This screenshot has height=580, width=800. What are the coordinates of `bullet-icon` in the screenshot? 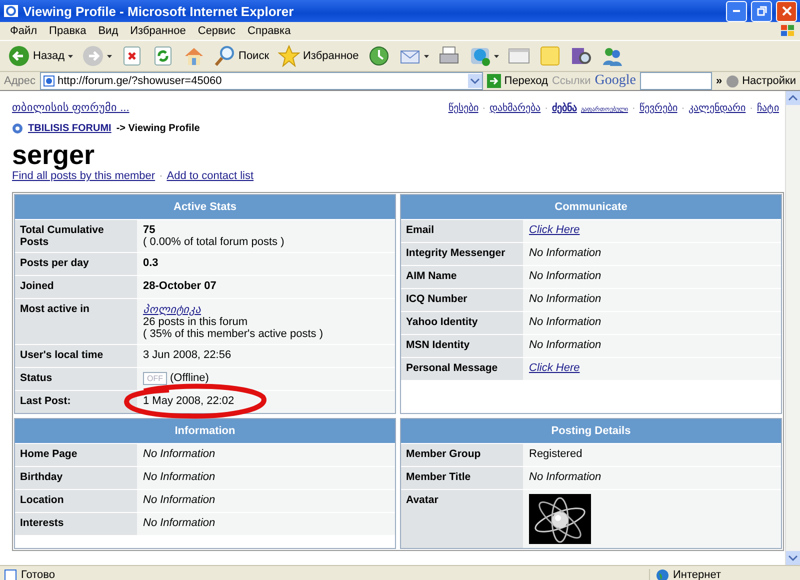 It's located at (17, 128).